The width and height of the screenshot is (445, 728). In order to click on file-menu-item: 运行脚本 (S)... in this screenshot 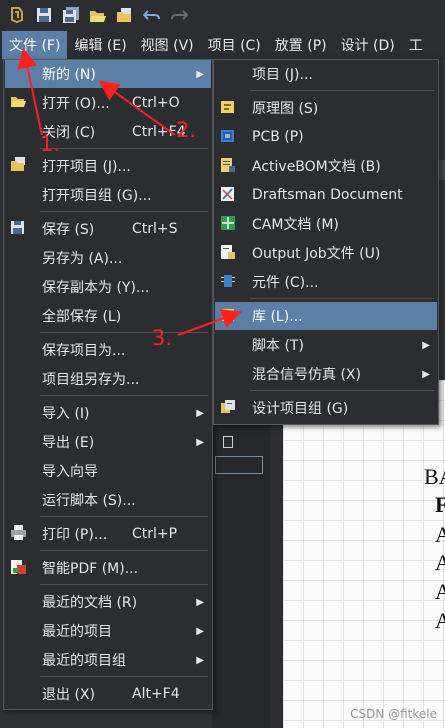, I will do `click(108, 500)`.